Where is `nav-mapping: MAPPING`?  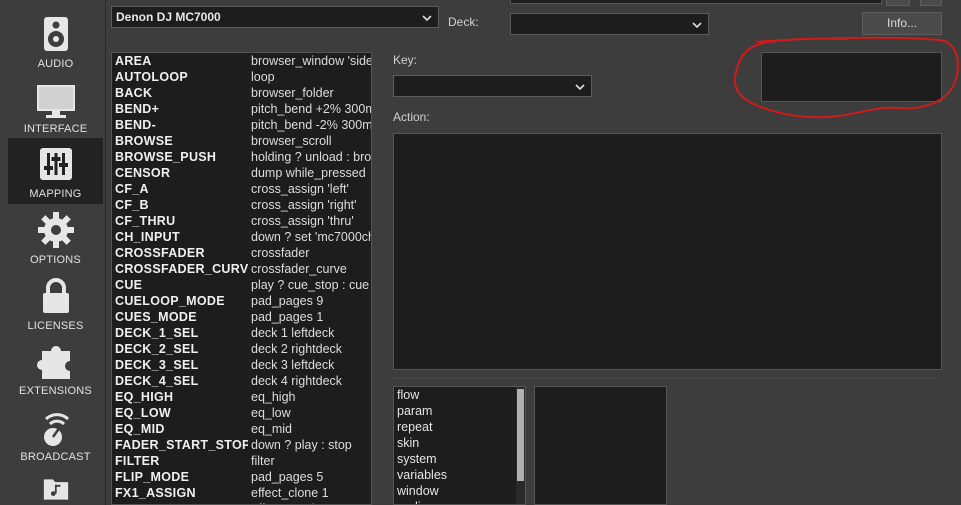
nav-mapping: MAPPING is located at coordinates (55, 171).